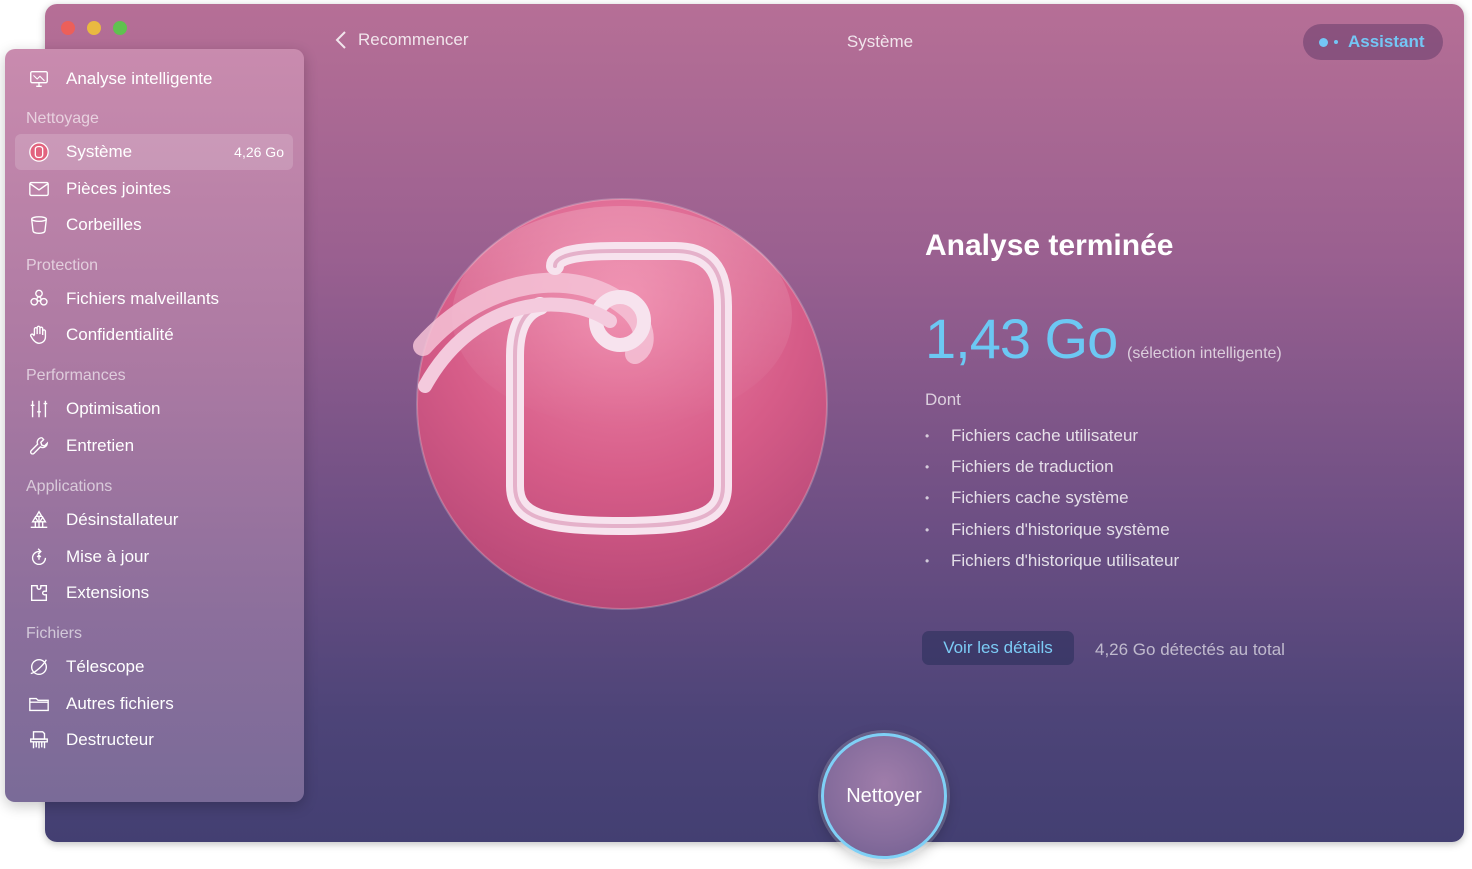 This screenshot has height=869, width=1472. I want to click on sidebar-header-cleanup: Nettoyage, so click(62, 118).